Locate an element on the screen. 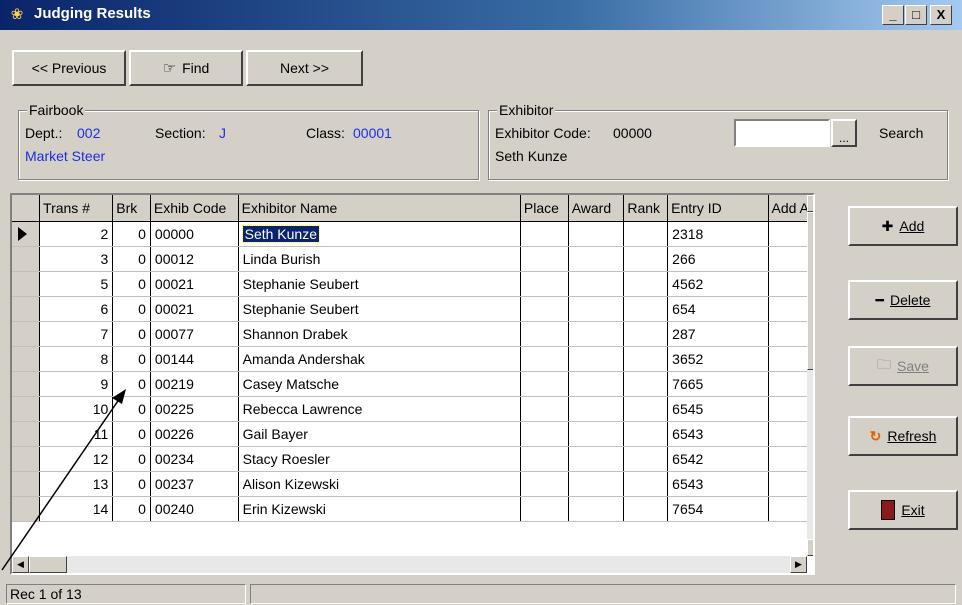 This screenshot has width=962, height=605. cell-trans: 8 is located at coordinates (76, 359).